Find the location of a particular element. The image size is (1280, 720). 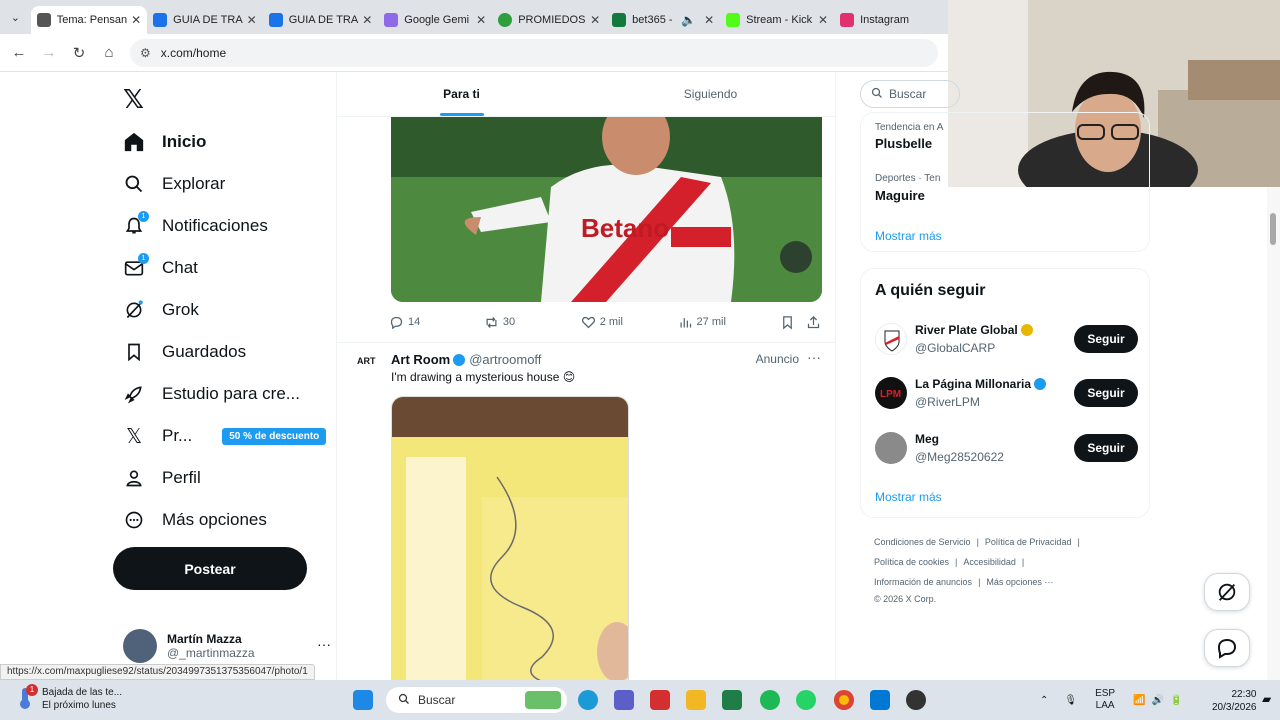

wifi-icon: 📶 is located at coordinates (1139, 700).